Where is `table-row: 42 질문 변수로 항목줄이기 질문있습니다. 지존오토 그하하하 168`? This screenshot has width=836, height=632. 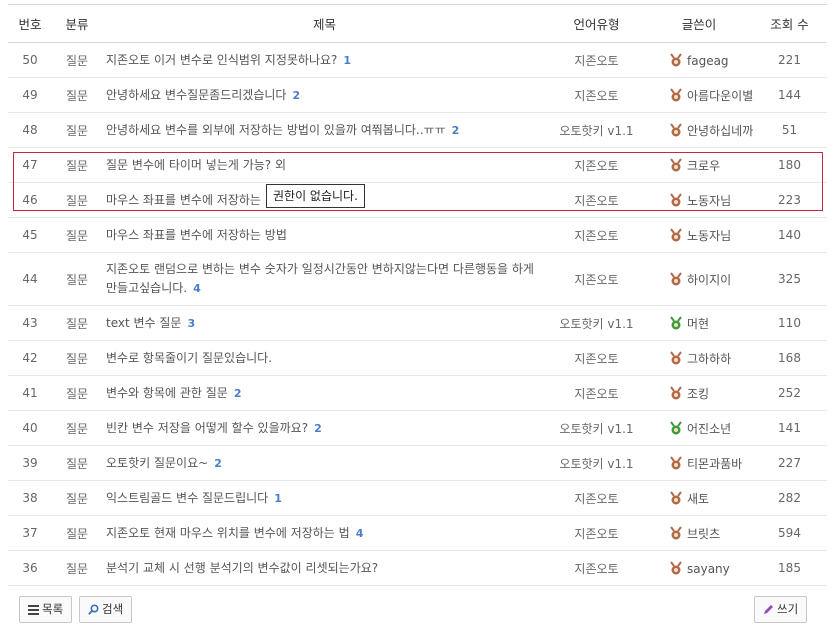 table-row: 42 질문 변수로 항목줄이기 질문있습니다. 지존오토 그하하하 168 is located at coordinates (417, 358).